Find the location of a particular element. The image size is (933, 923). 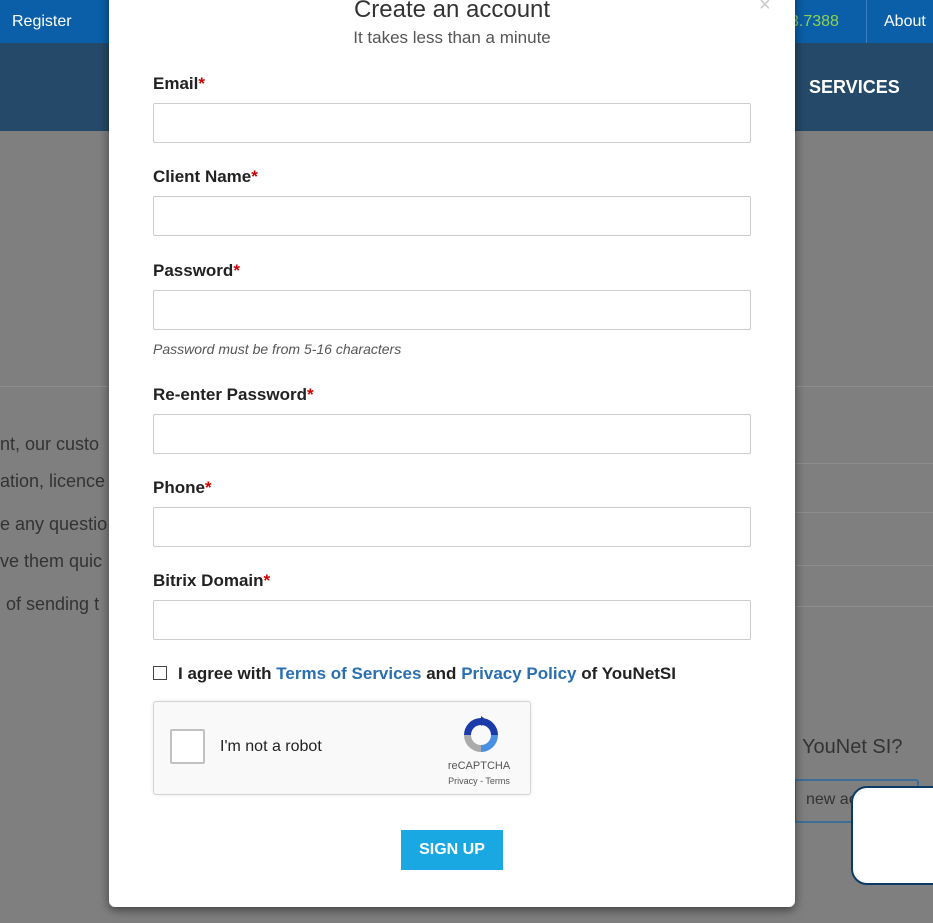

recaptcha-label: I'm not a robot is located at coordinates (271, 746).